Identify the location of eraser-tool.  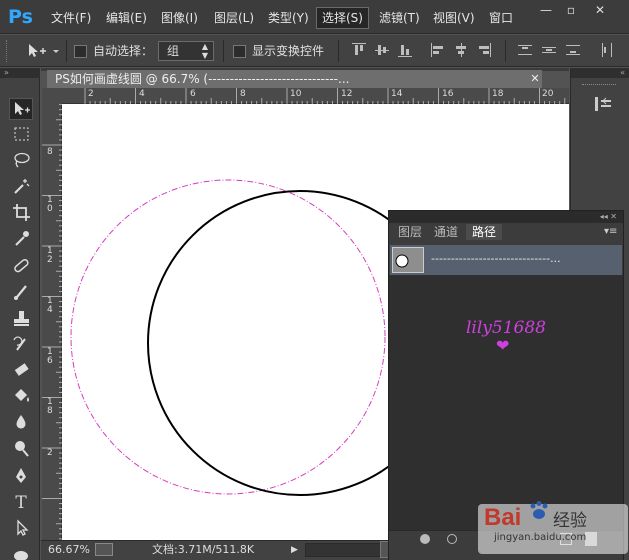
(21, 371).